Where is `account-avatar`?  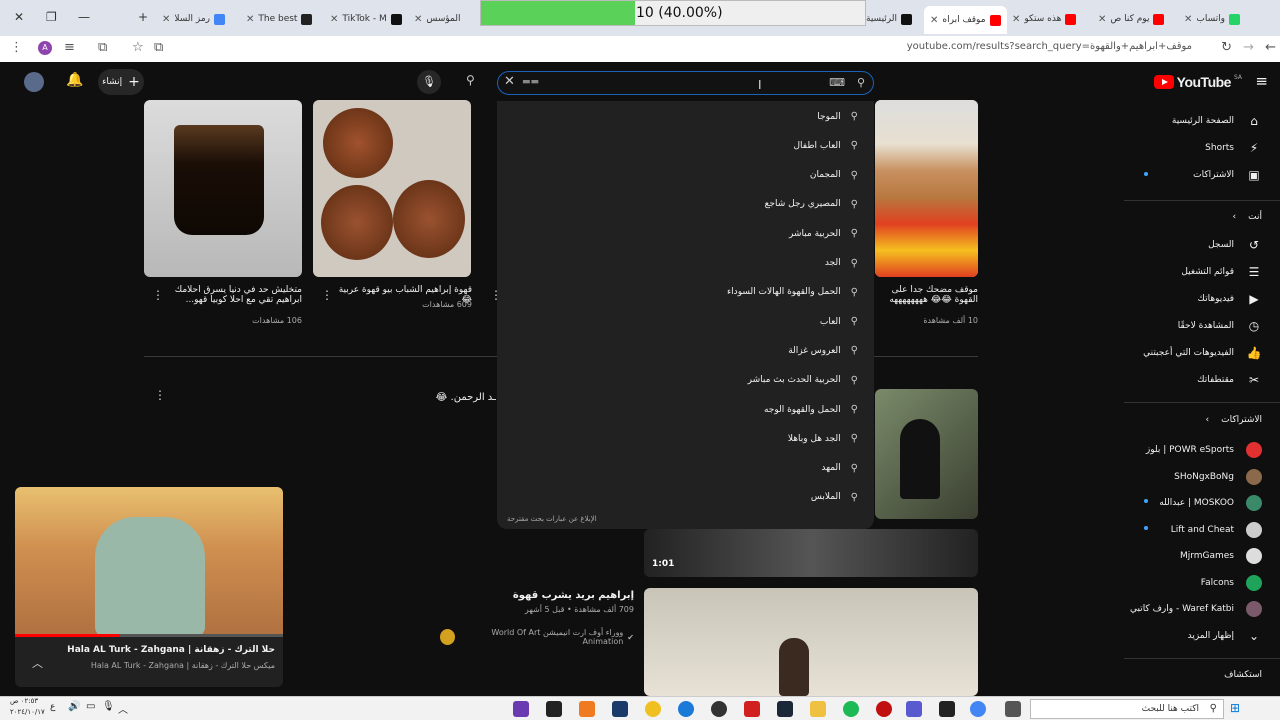 account-avatar is located at coordinates (34, 82).